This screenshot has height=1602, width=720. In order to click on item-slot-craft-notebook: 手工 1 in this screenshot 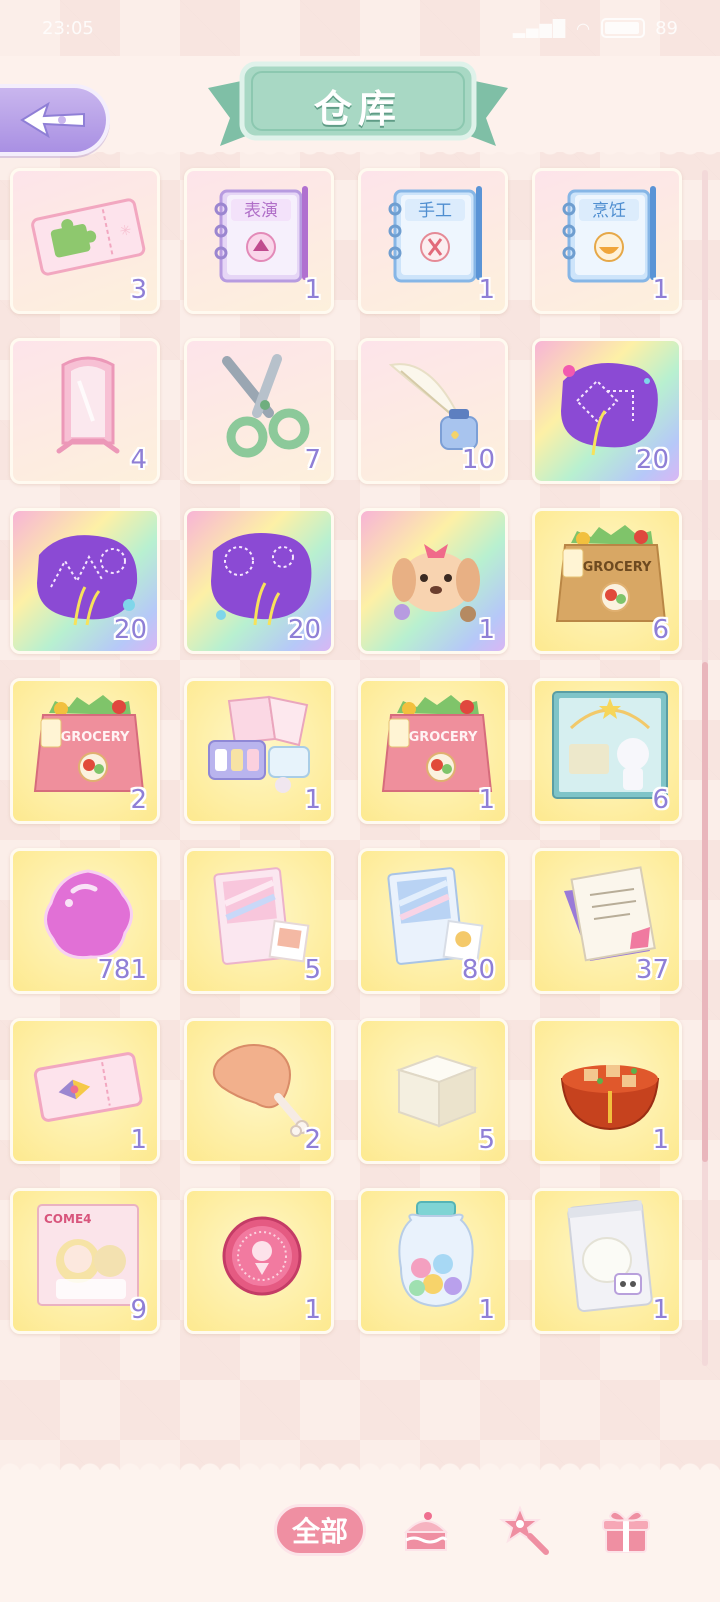, I will do `click(433, 241)`.